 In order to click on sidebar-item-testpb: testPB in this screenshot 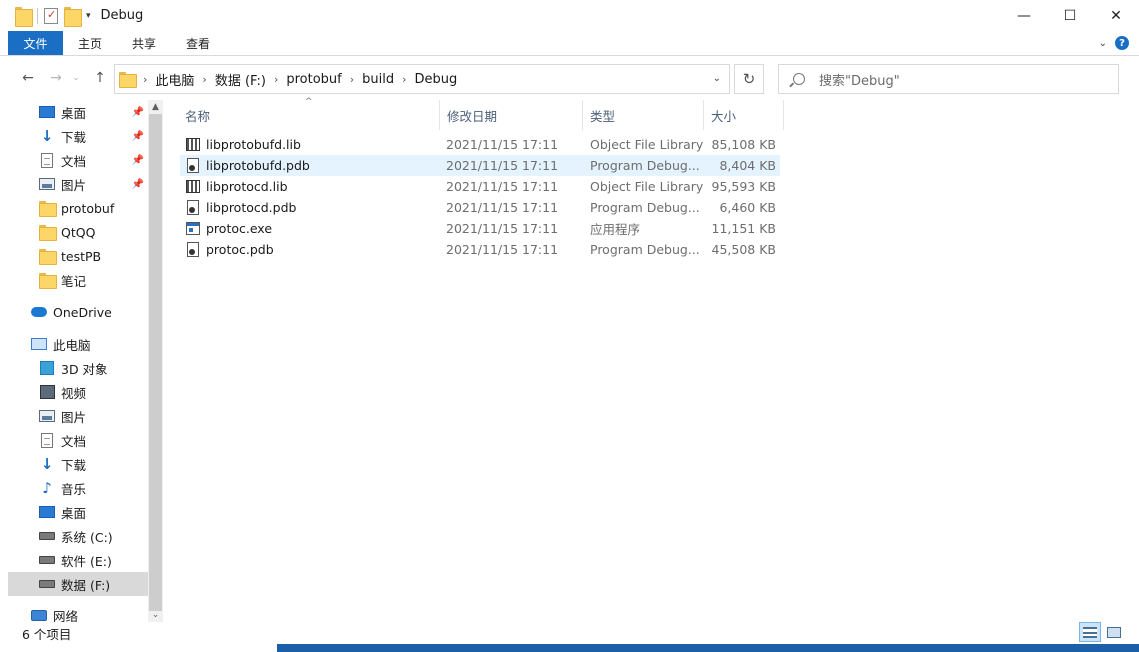, I will do `click(78, 256)`.